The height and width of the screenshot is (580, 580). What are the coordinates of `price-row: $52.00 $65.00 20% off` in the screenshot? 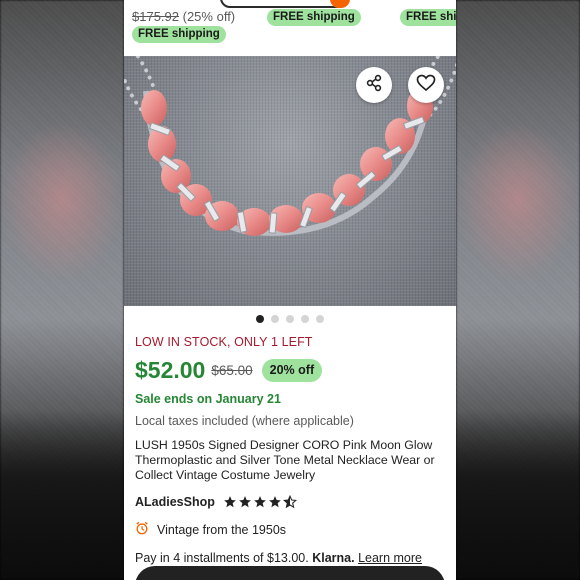 It's located at (292, 370).